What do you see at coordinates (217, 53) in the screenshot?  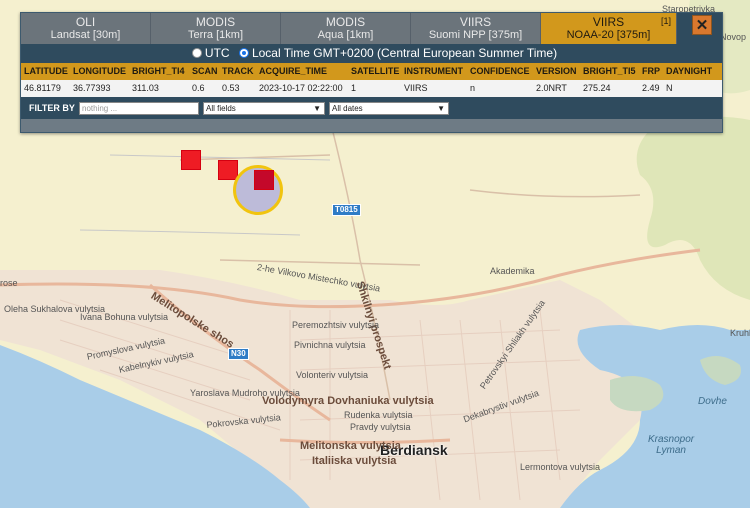 I see `utc-label: UTC` at bounding box center [217, 53].